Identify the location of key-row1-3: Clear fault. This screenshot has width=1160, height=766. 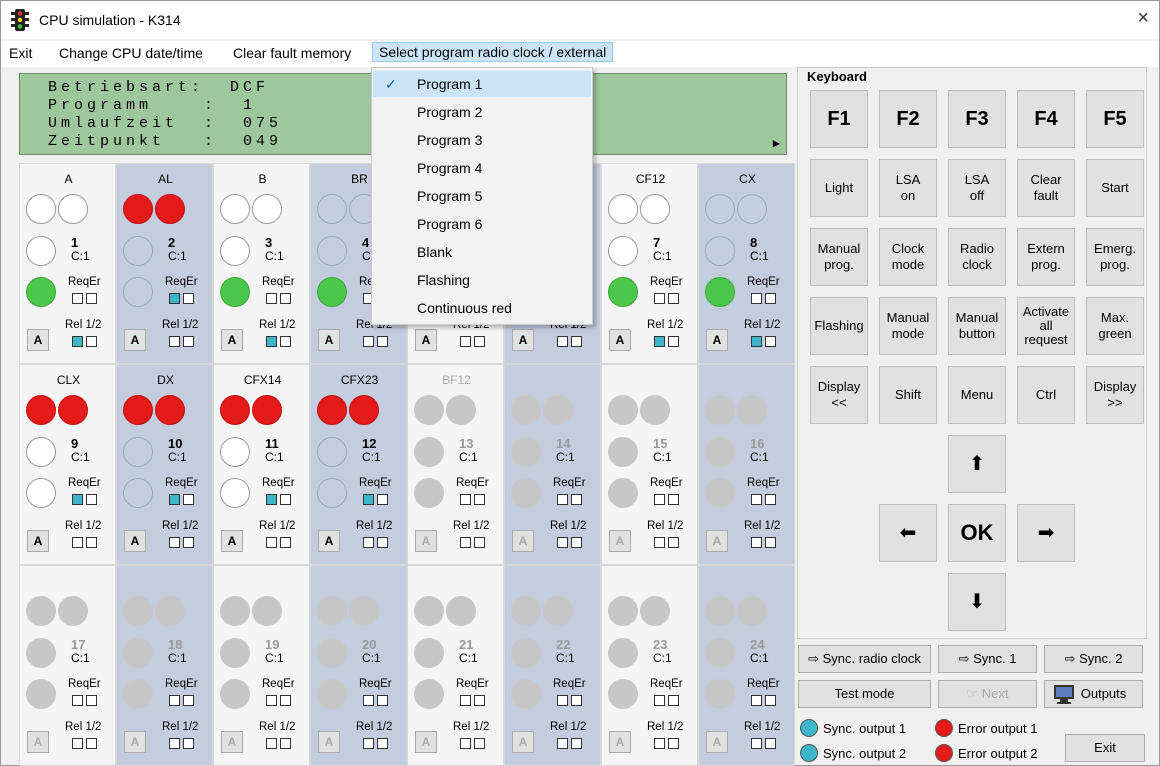
(1046, 188).